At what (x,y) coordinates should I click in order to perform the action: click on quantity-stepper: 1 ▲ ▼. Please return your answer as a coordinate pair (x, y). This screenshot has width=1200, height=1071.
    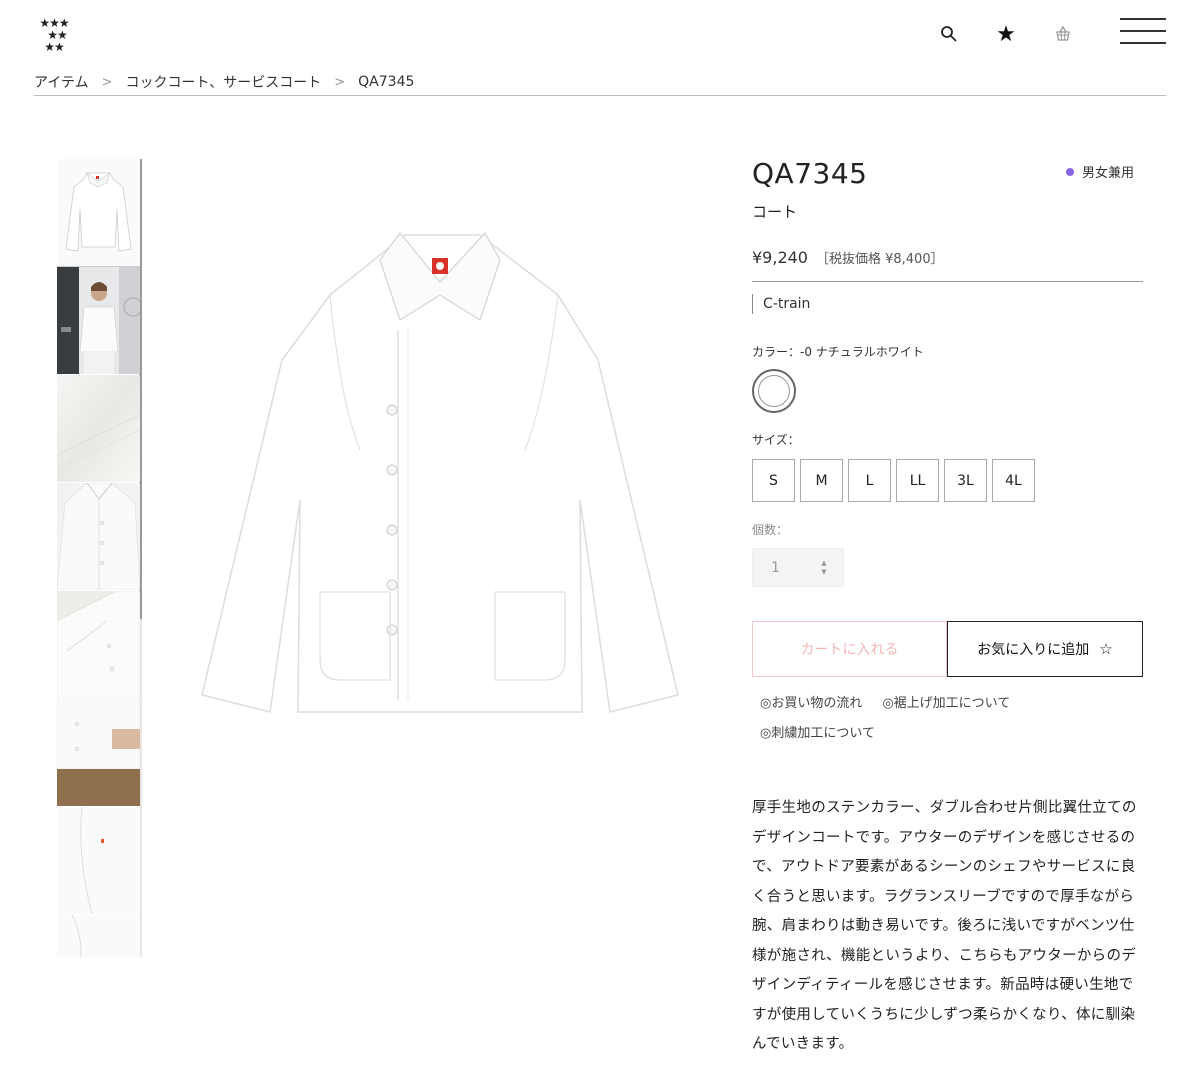
    Looking at the image, I should click on (798, 567).